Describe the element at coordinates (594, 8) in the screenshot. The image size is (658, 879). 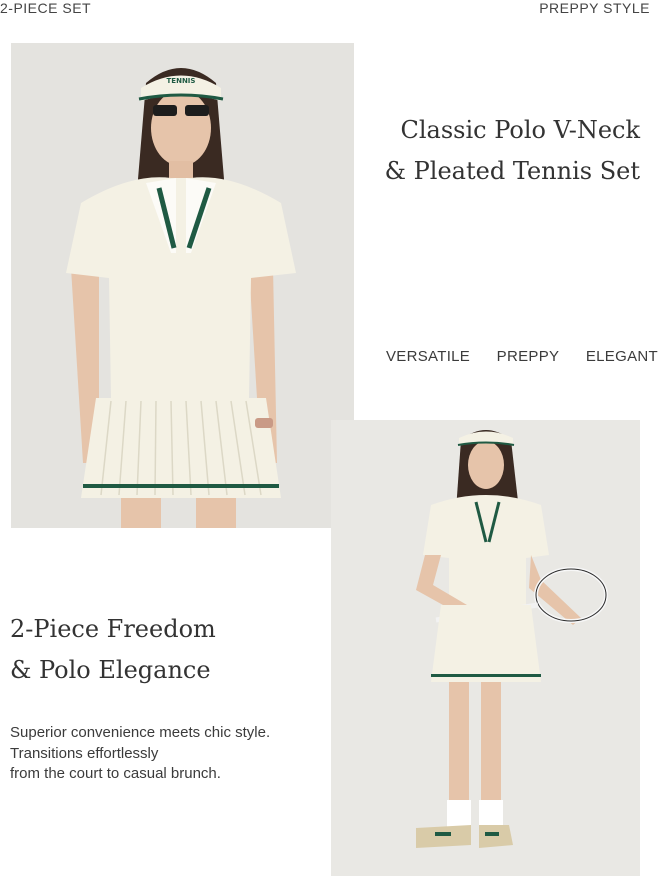
I see `style-label: PREPPY STYLE` at that location.